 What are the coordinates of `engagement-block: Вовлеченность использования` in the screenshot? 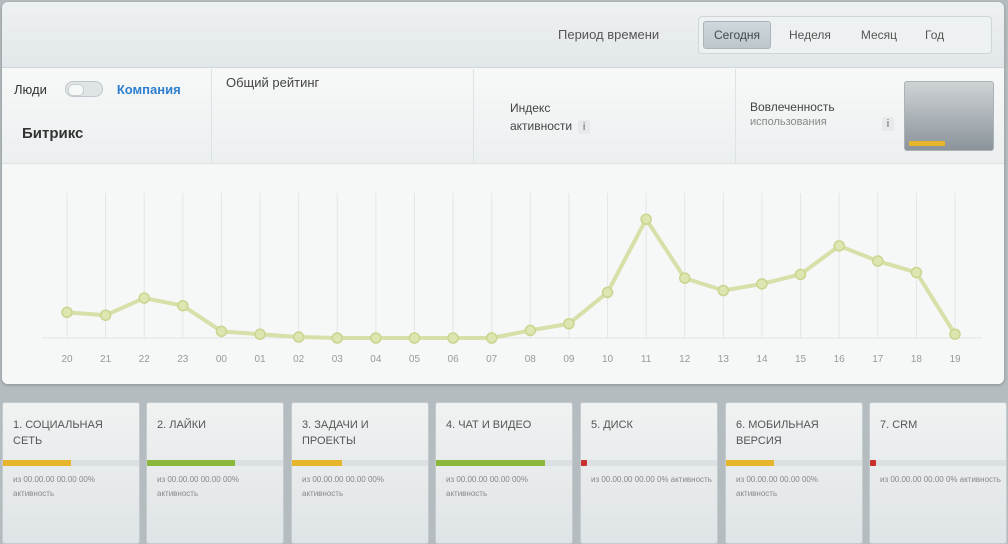 It's located at (792, 113).